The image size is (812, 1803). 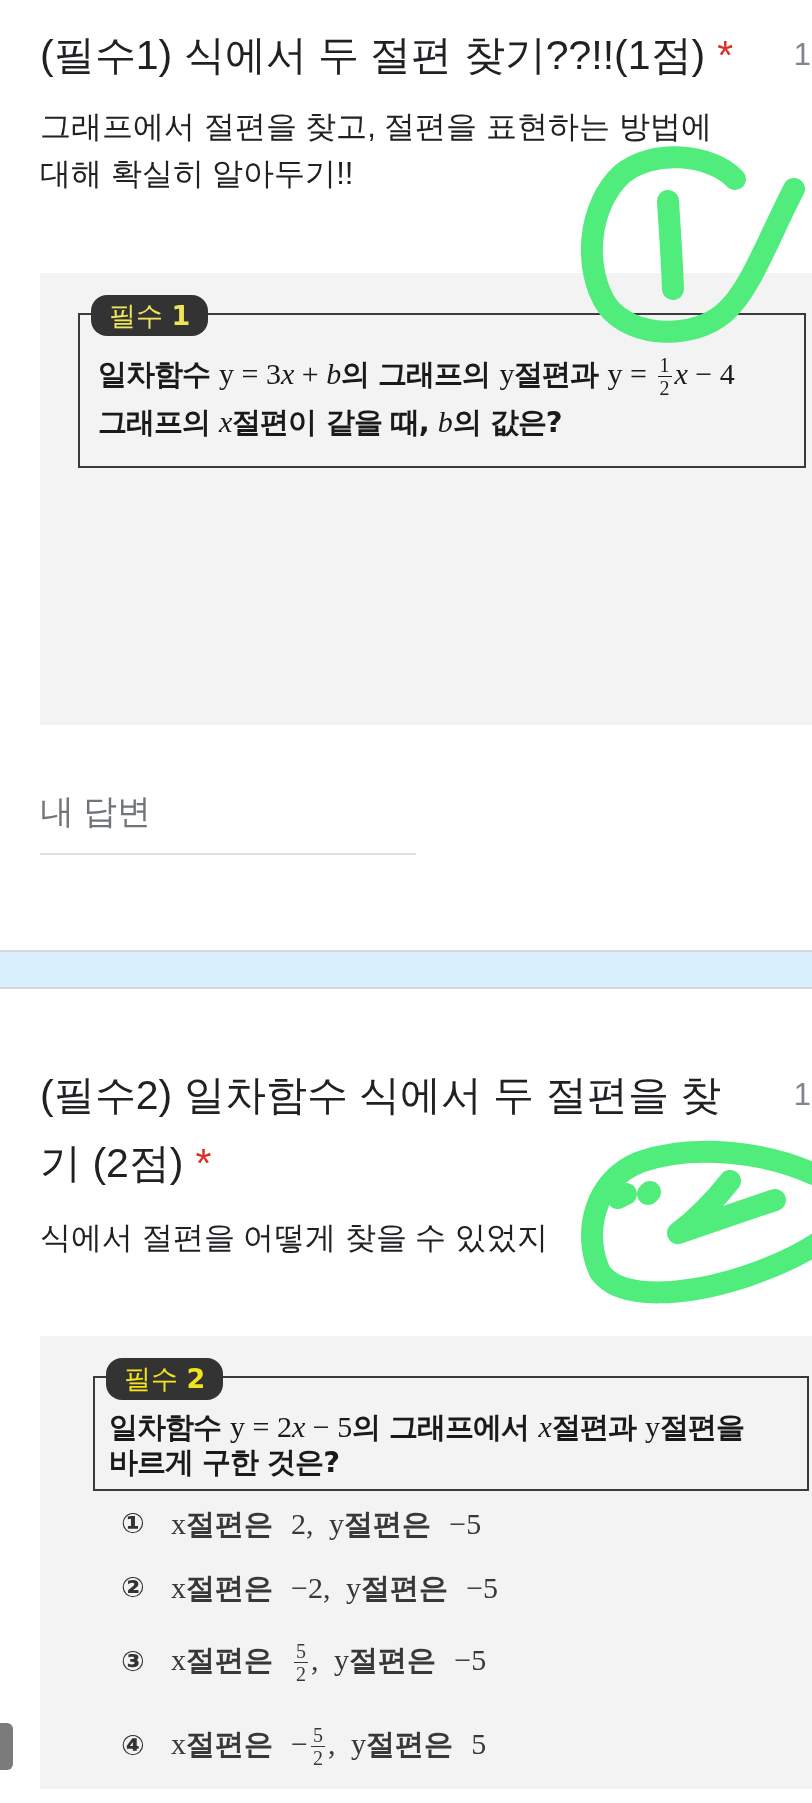 What do you see at coordinates (150, 315) in the screenshot?
I see `section-badge: 필수 1` at bounding box center [150, 315].